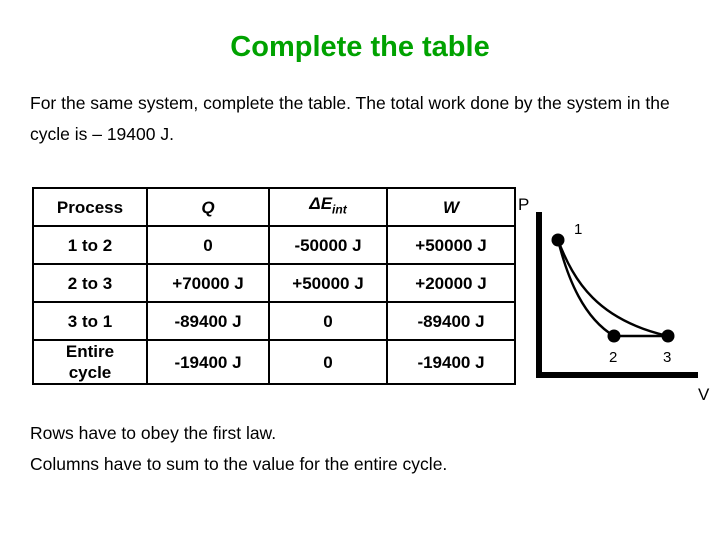 The width and height of the screenshot is (720, 540). Describe the element at coordinates (339, 209) in the screenshot. I see `column-header-delta-e-subscript: int` at that location.